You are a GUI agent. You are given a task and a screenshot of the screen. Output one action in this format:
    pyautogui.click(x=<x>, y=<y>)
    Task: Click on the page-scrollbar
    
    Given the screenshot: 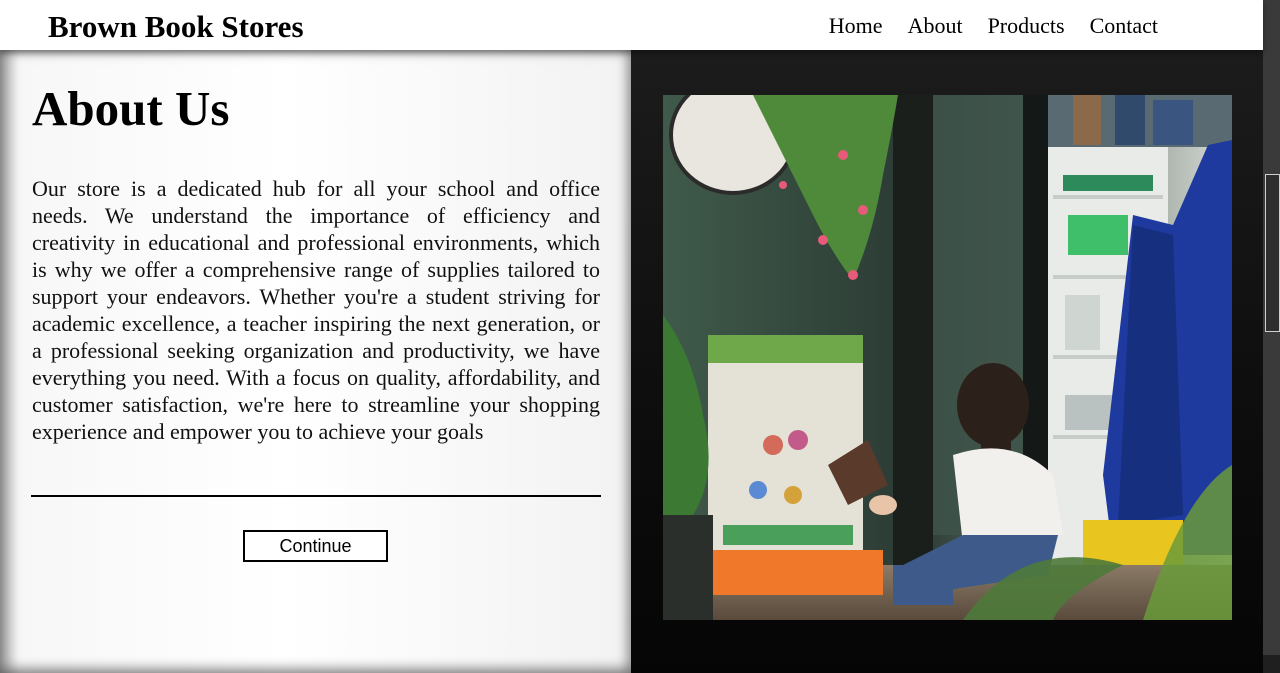 What is the action you would take?
    pyautogui.click(x=1271, y=336)
    